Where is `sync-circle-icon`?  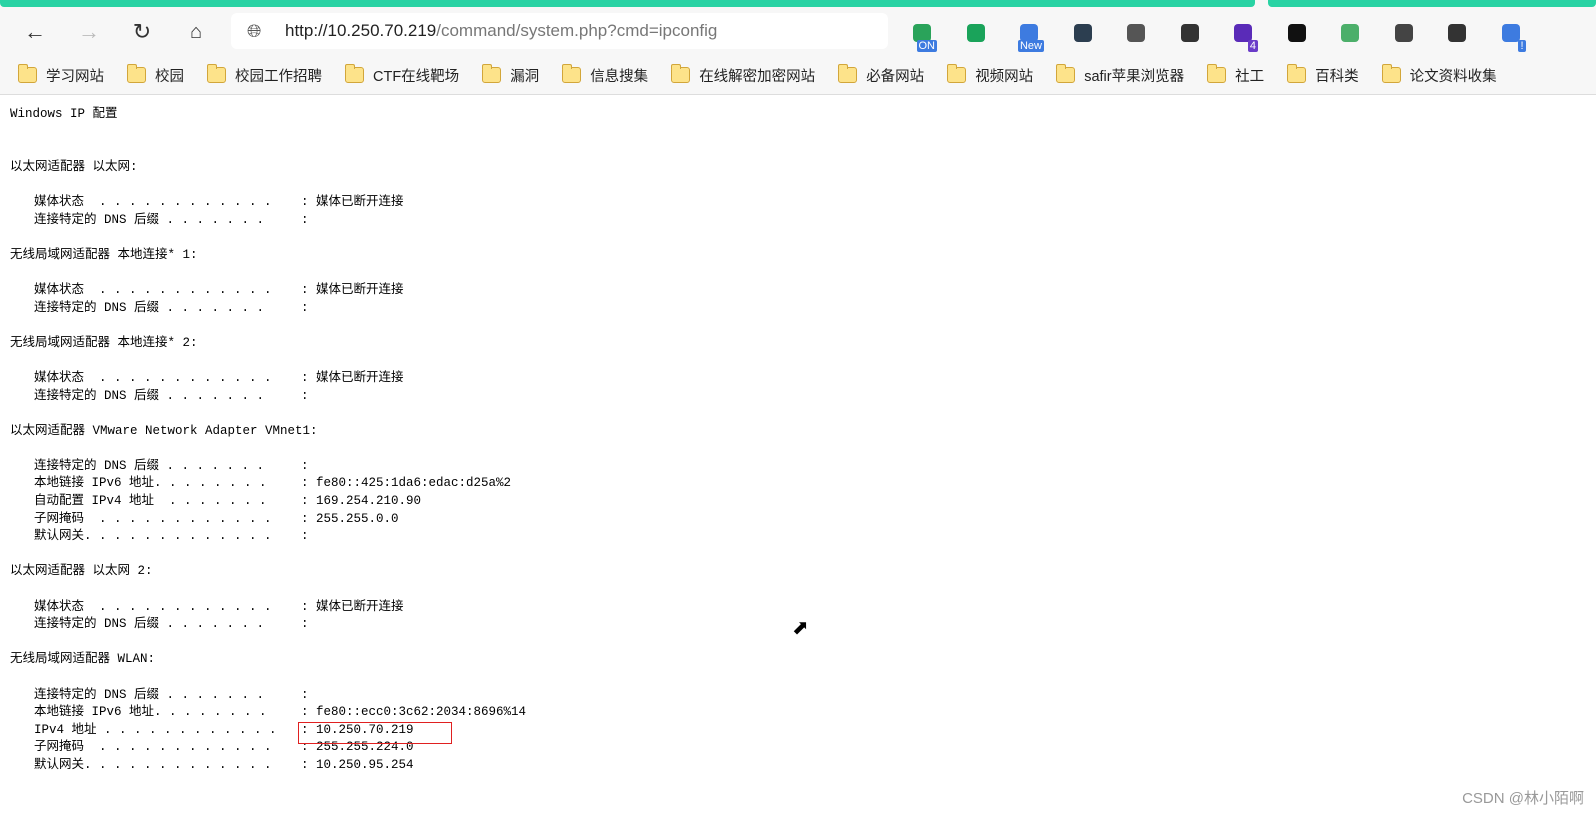 sync-circle-icon is located at coordinates (1083, 33).